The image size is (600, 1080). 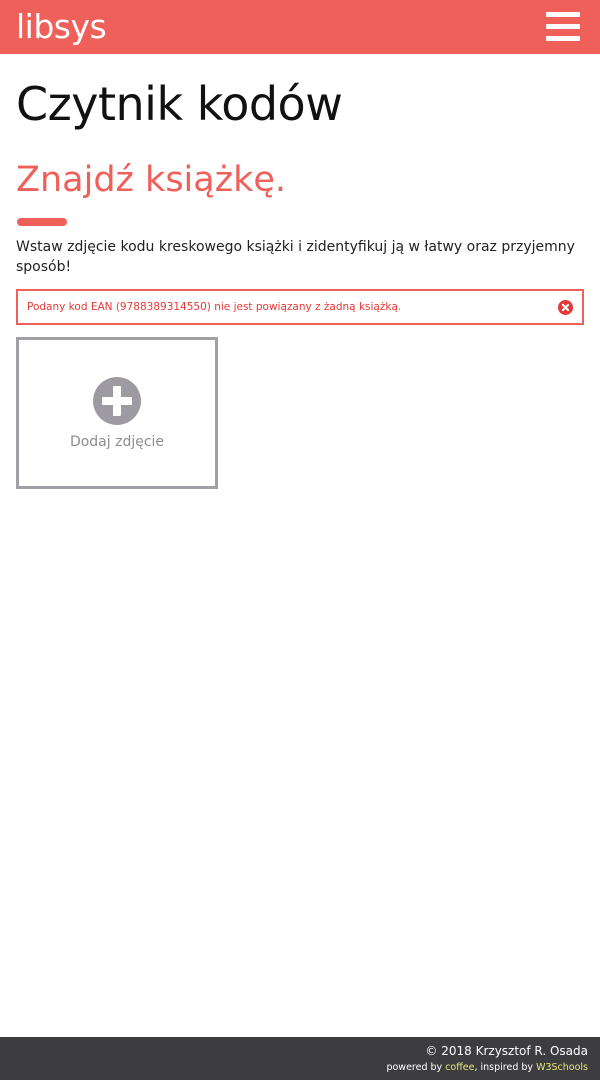 What do you see at coordinates (505, 1067) in the screenshot?
I see `inspired-by-label: , inspired by` at bounding box center [505, 1067].